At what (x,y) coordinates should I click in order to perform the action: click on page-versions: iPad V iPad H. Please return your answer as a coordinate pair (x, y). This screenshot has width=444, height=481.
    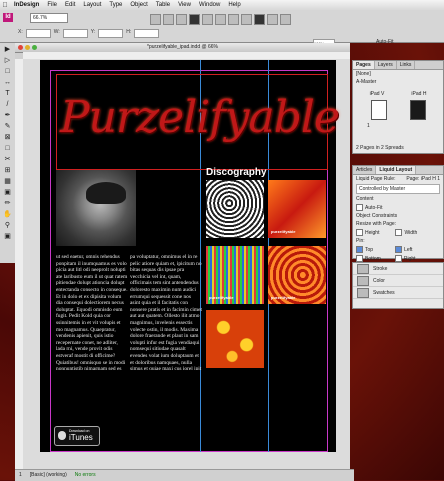
    Looking at the image, I should click on (398, 94).